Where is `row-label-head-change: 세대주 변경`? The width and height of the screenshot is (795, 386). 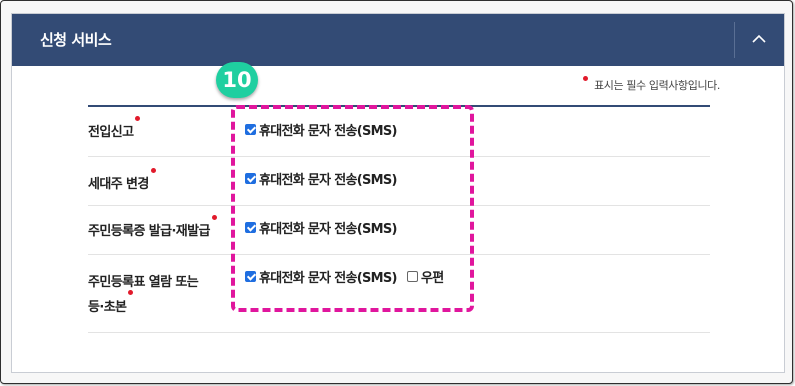 row-label-head-change: 세대주 변경 is located at coordinates (122, 180).